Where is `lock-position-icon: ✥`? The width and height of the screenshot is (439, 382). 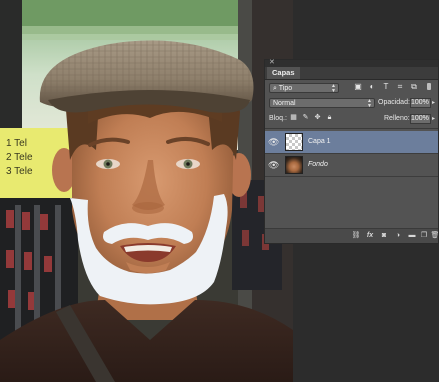 lock-position-icon: ✥ is located at coordinates (317, 118).